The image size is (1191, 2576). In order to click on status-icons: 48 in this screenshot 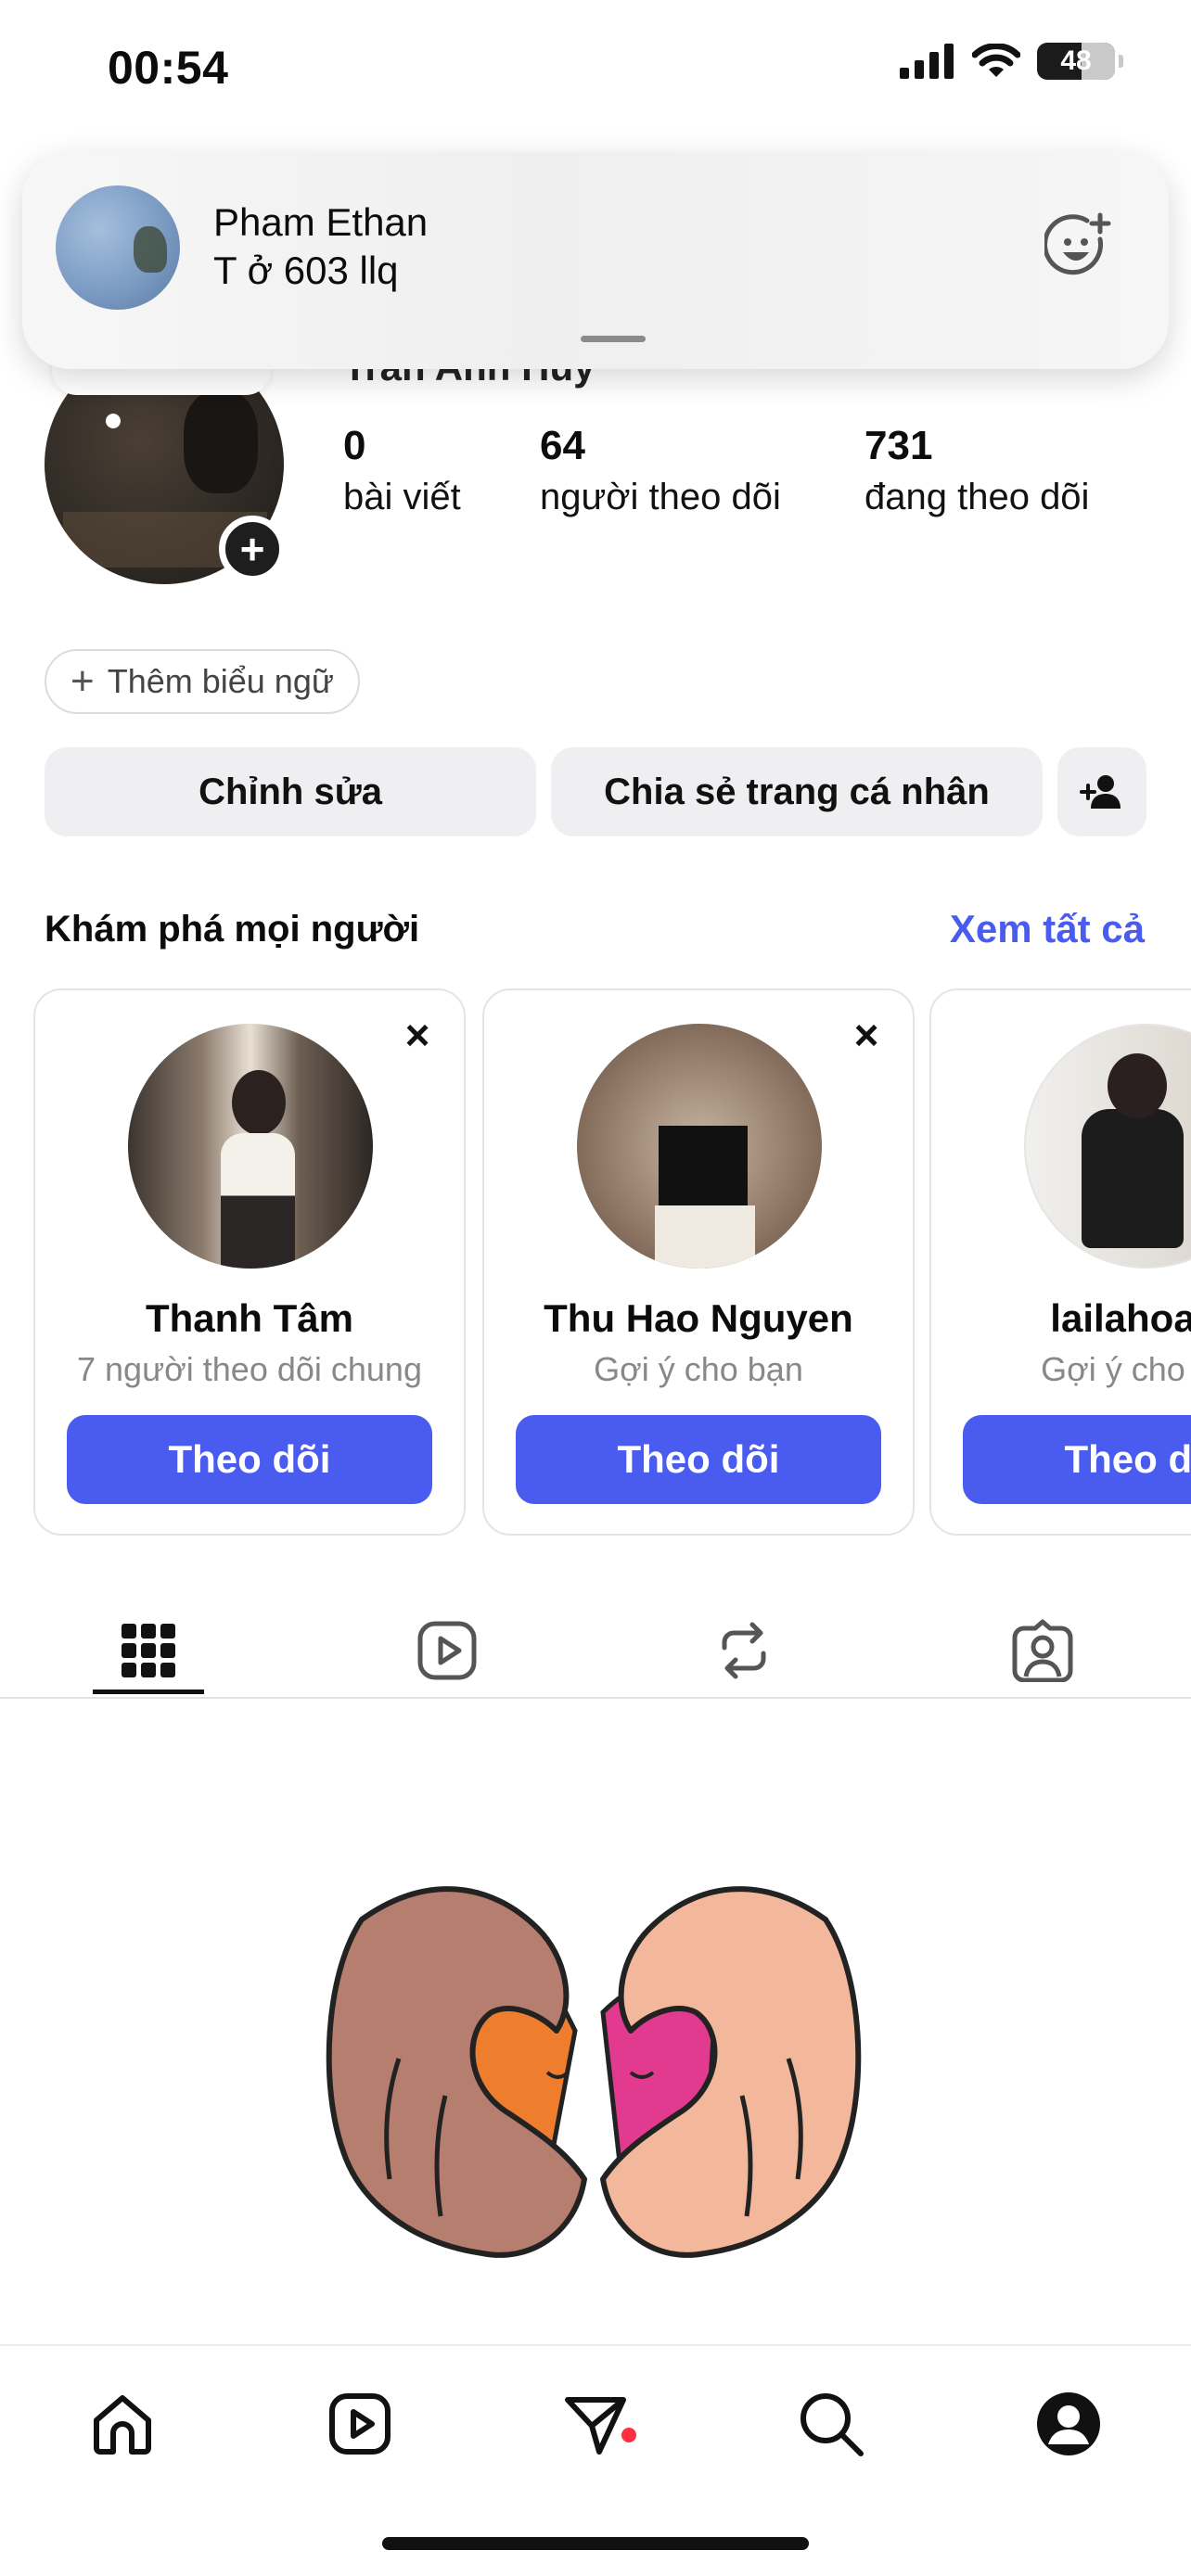, I will do `click(1011, 61)`.